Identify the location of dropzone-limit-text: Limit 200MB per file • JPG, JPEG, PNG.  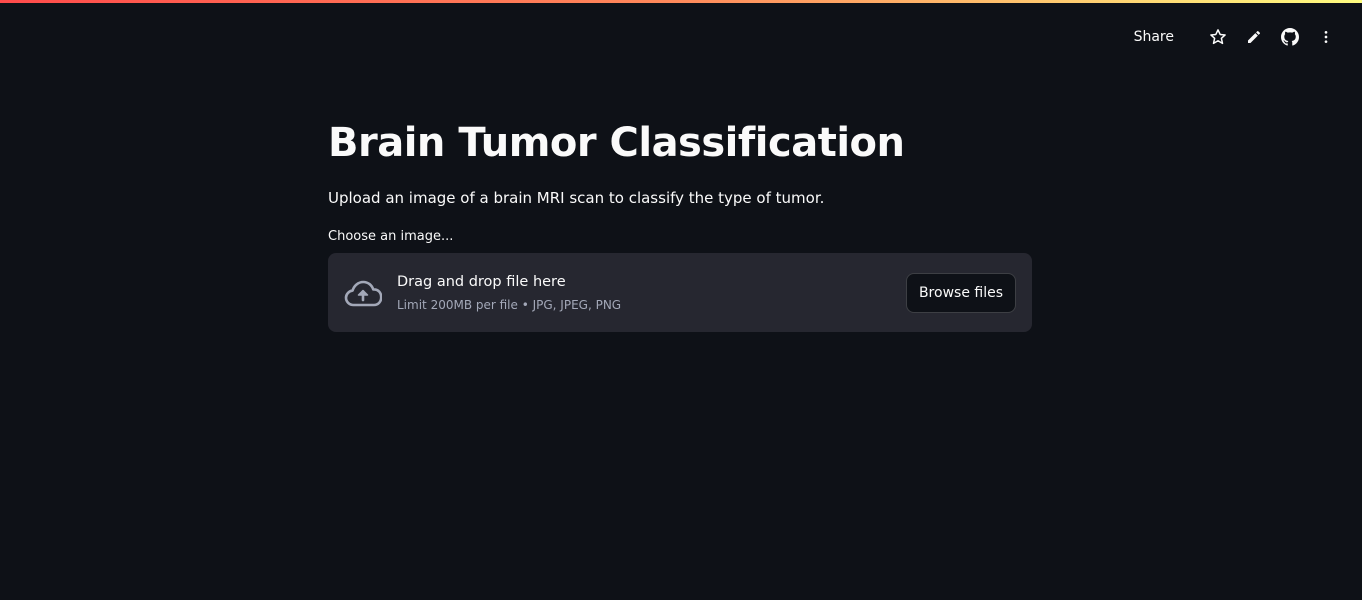
(509, 305).